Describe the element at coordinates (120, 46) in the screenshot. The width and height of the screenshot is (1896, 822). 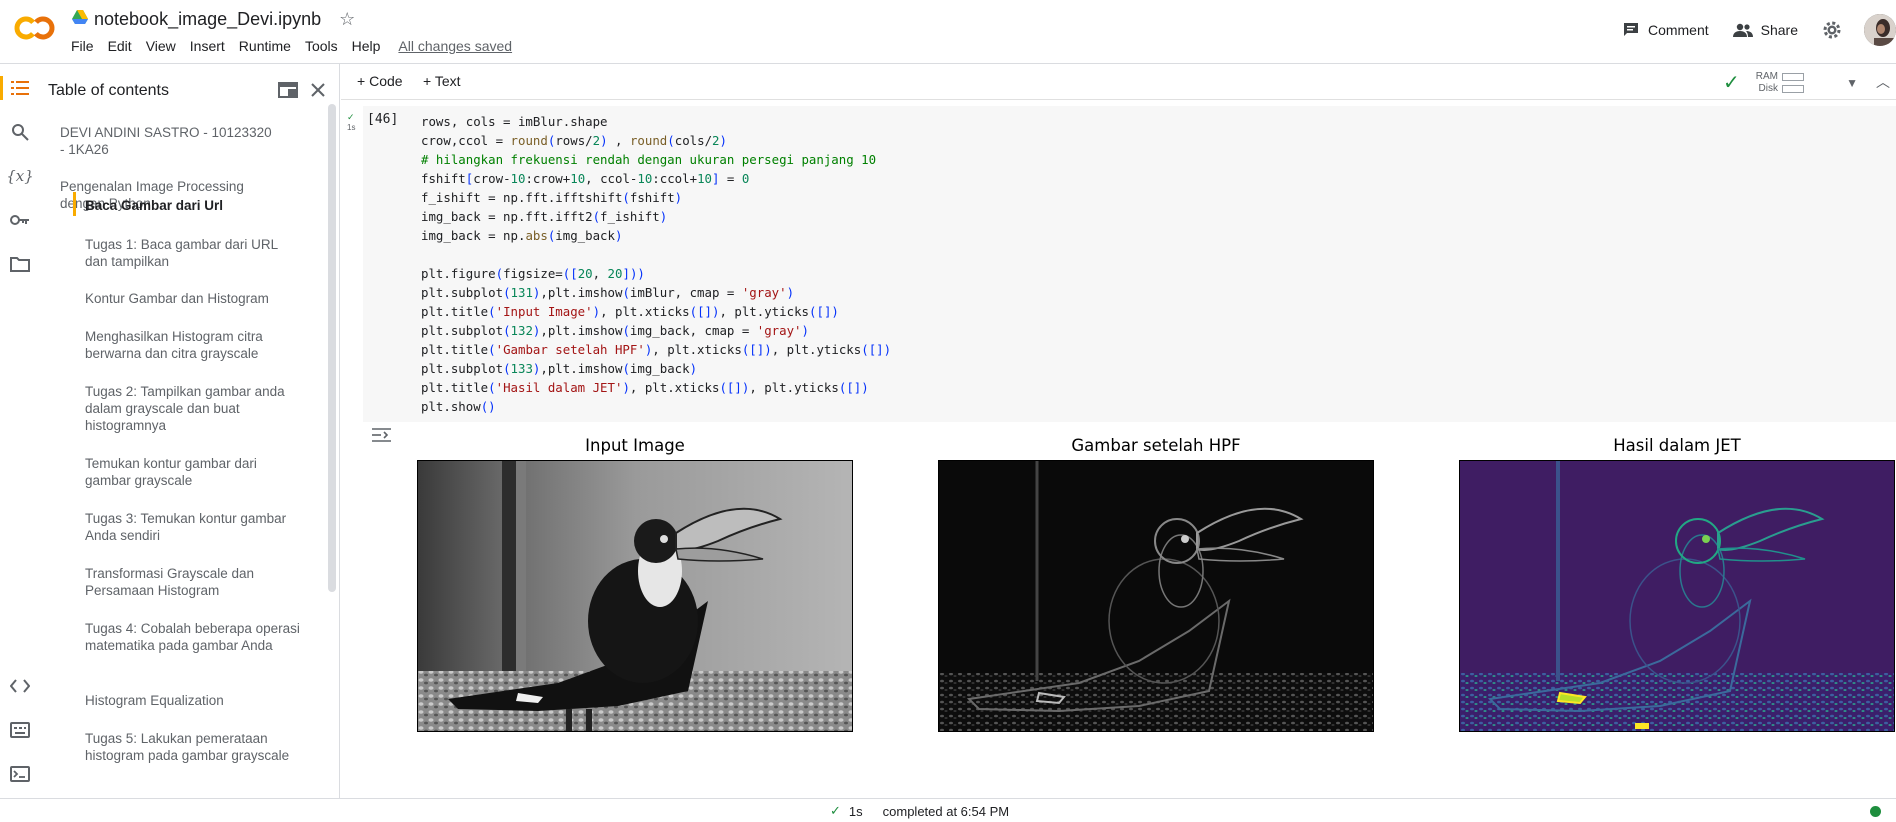
I see `menu-edit: Edit` at that location.